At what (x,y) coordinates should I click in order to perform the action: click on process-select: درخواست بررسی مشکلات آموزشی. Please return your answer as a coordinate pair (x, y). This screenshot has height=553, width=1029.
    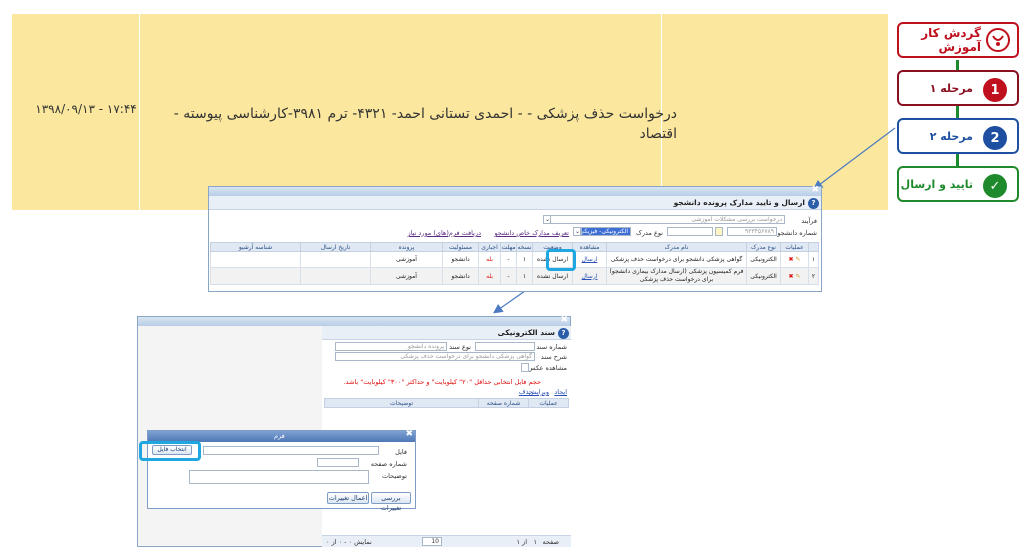
    Looking at the image, I should click on (665, 219).